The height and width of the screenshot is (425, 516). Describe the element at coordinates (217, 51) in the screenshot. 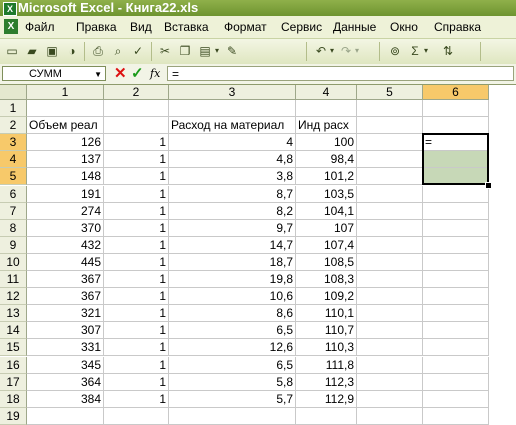

I see `paste-dropdown-icon: ▾` at that location.